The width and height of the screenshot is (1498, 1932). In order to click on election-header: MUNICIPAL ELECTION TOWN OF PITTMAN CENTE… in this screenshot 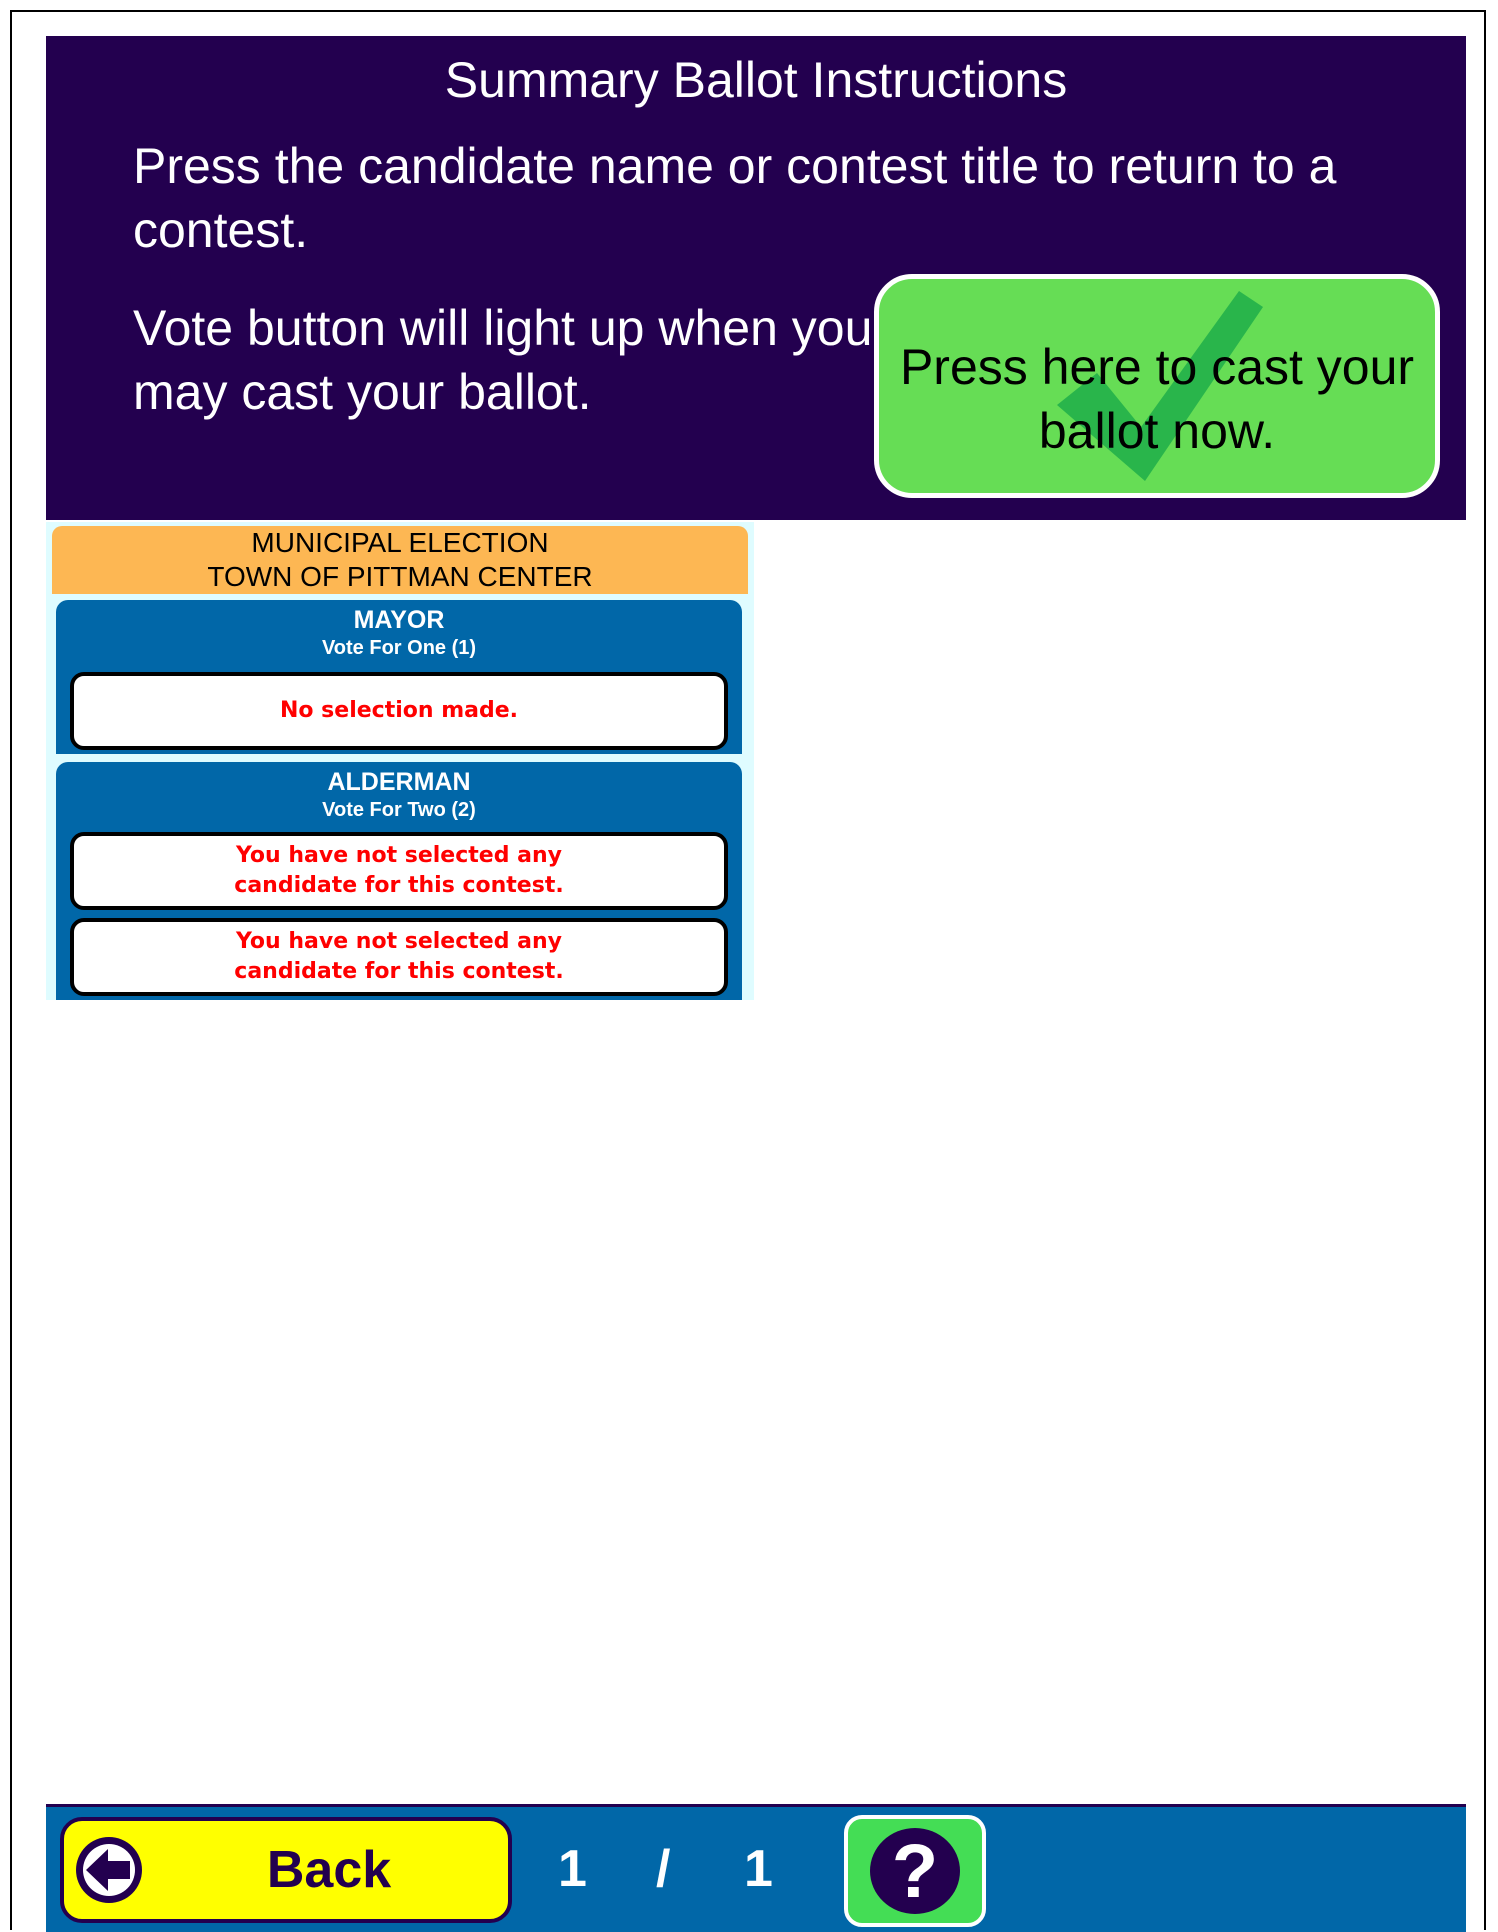, I will do `click(400, 560)`.